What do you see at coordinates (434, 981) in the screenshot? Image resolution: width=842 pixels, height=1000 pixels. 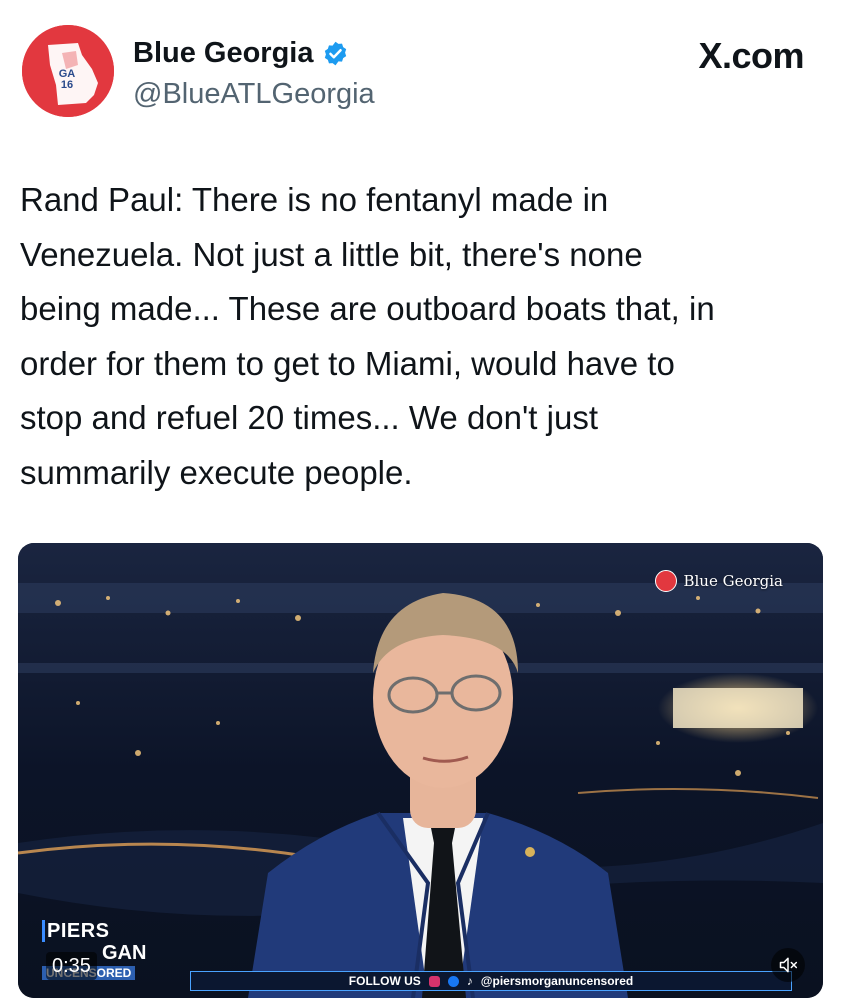 I see `instagram-icon` at bounding box center [434, 981].